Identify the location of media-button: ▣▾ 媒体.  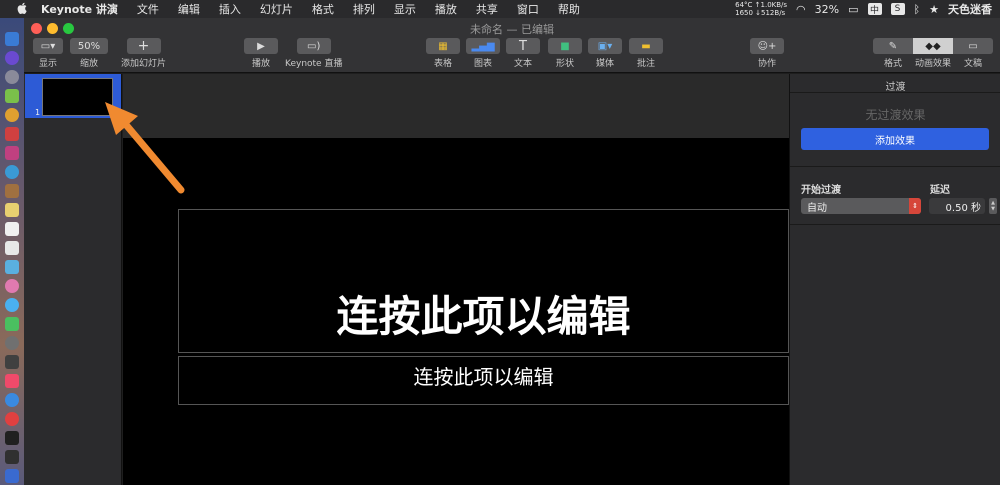
(605, 53).